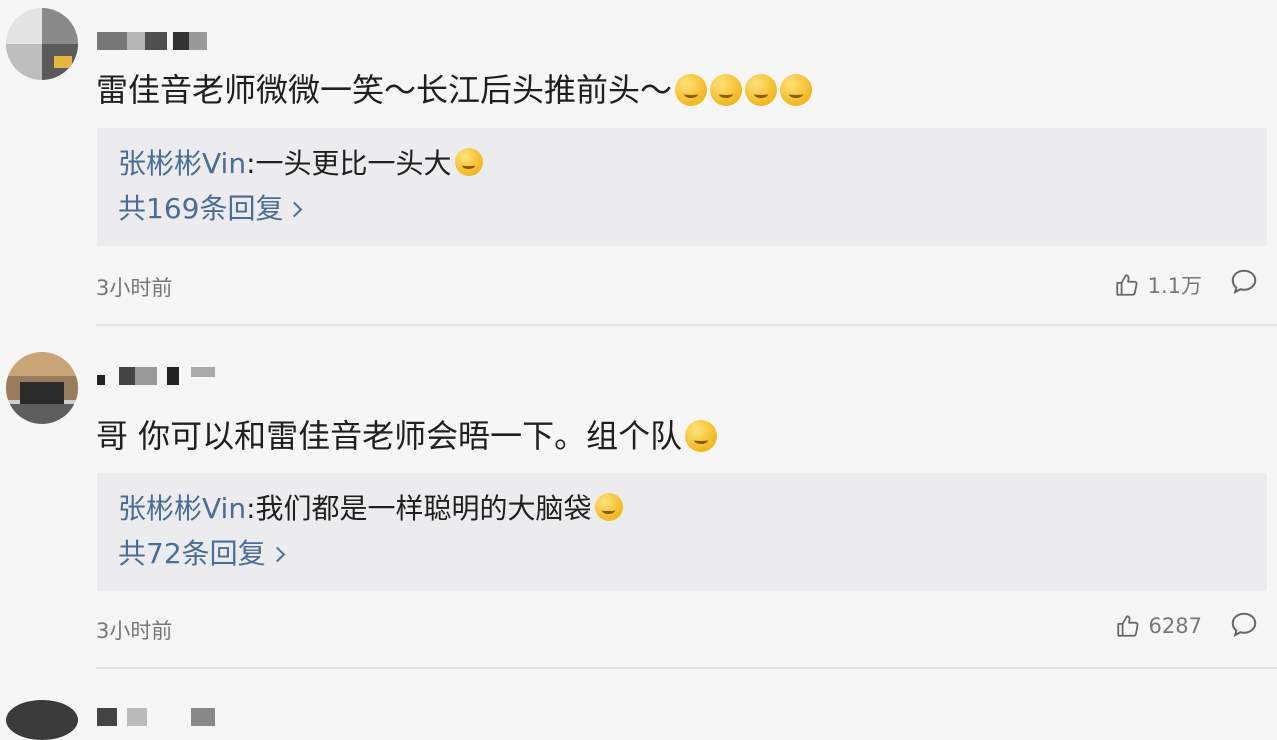  I want to click on reply-count: 共169条回复, so click(201, 208).